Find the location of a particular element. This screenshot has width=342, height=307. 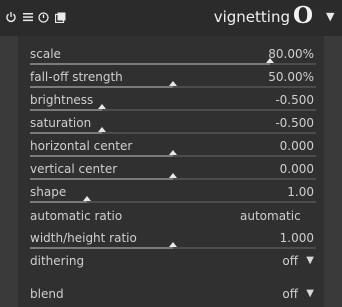

automatic-ratio-value: automatic is located at coordinates (270, 216).